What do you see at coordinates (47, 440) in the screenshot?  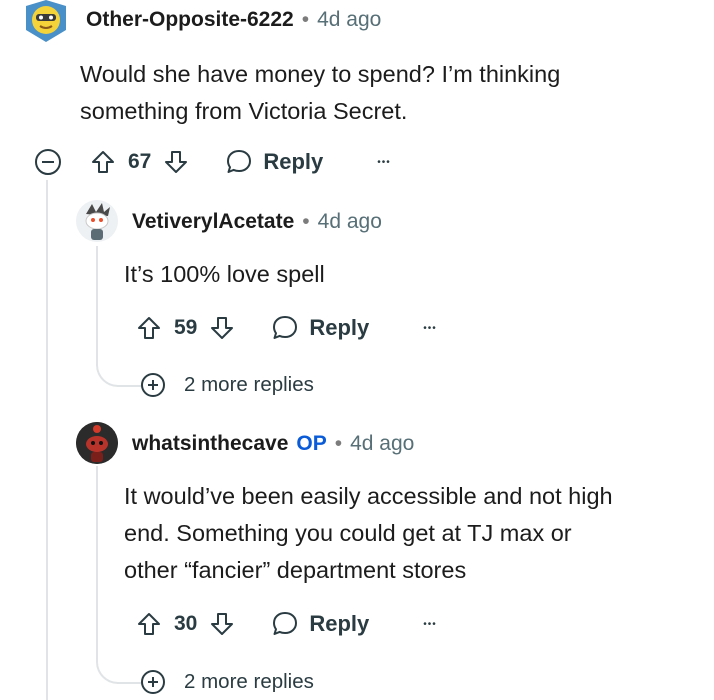 I see `thread-line-main` at bounding box center [47, 440].